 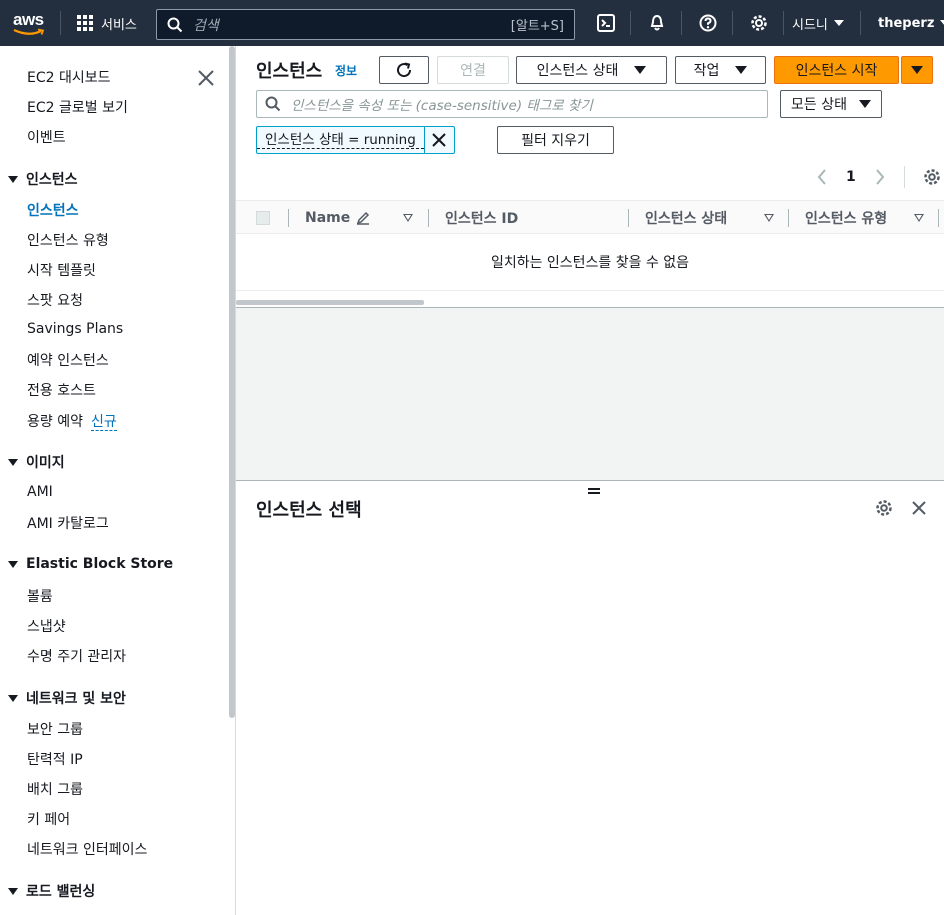 I want to click on select-all-checkbox, so click(x=263, y=218).